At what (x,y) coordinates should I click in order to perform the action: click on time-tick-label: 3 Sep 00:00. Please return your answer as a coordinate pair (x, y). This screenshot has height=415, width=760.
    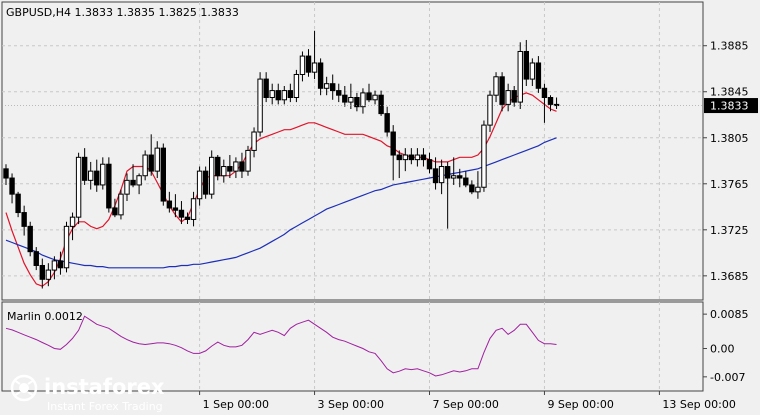
    Looking at the image, I should click on (351, 404).